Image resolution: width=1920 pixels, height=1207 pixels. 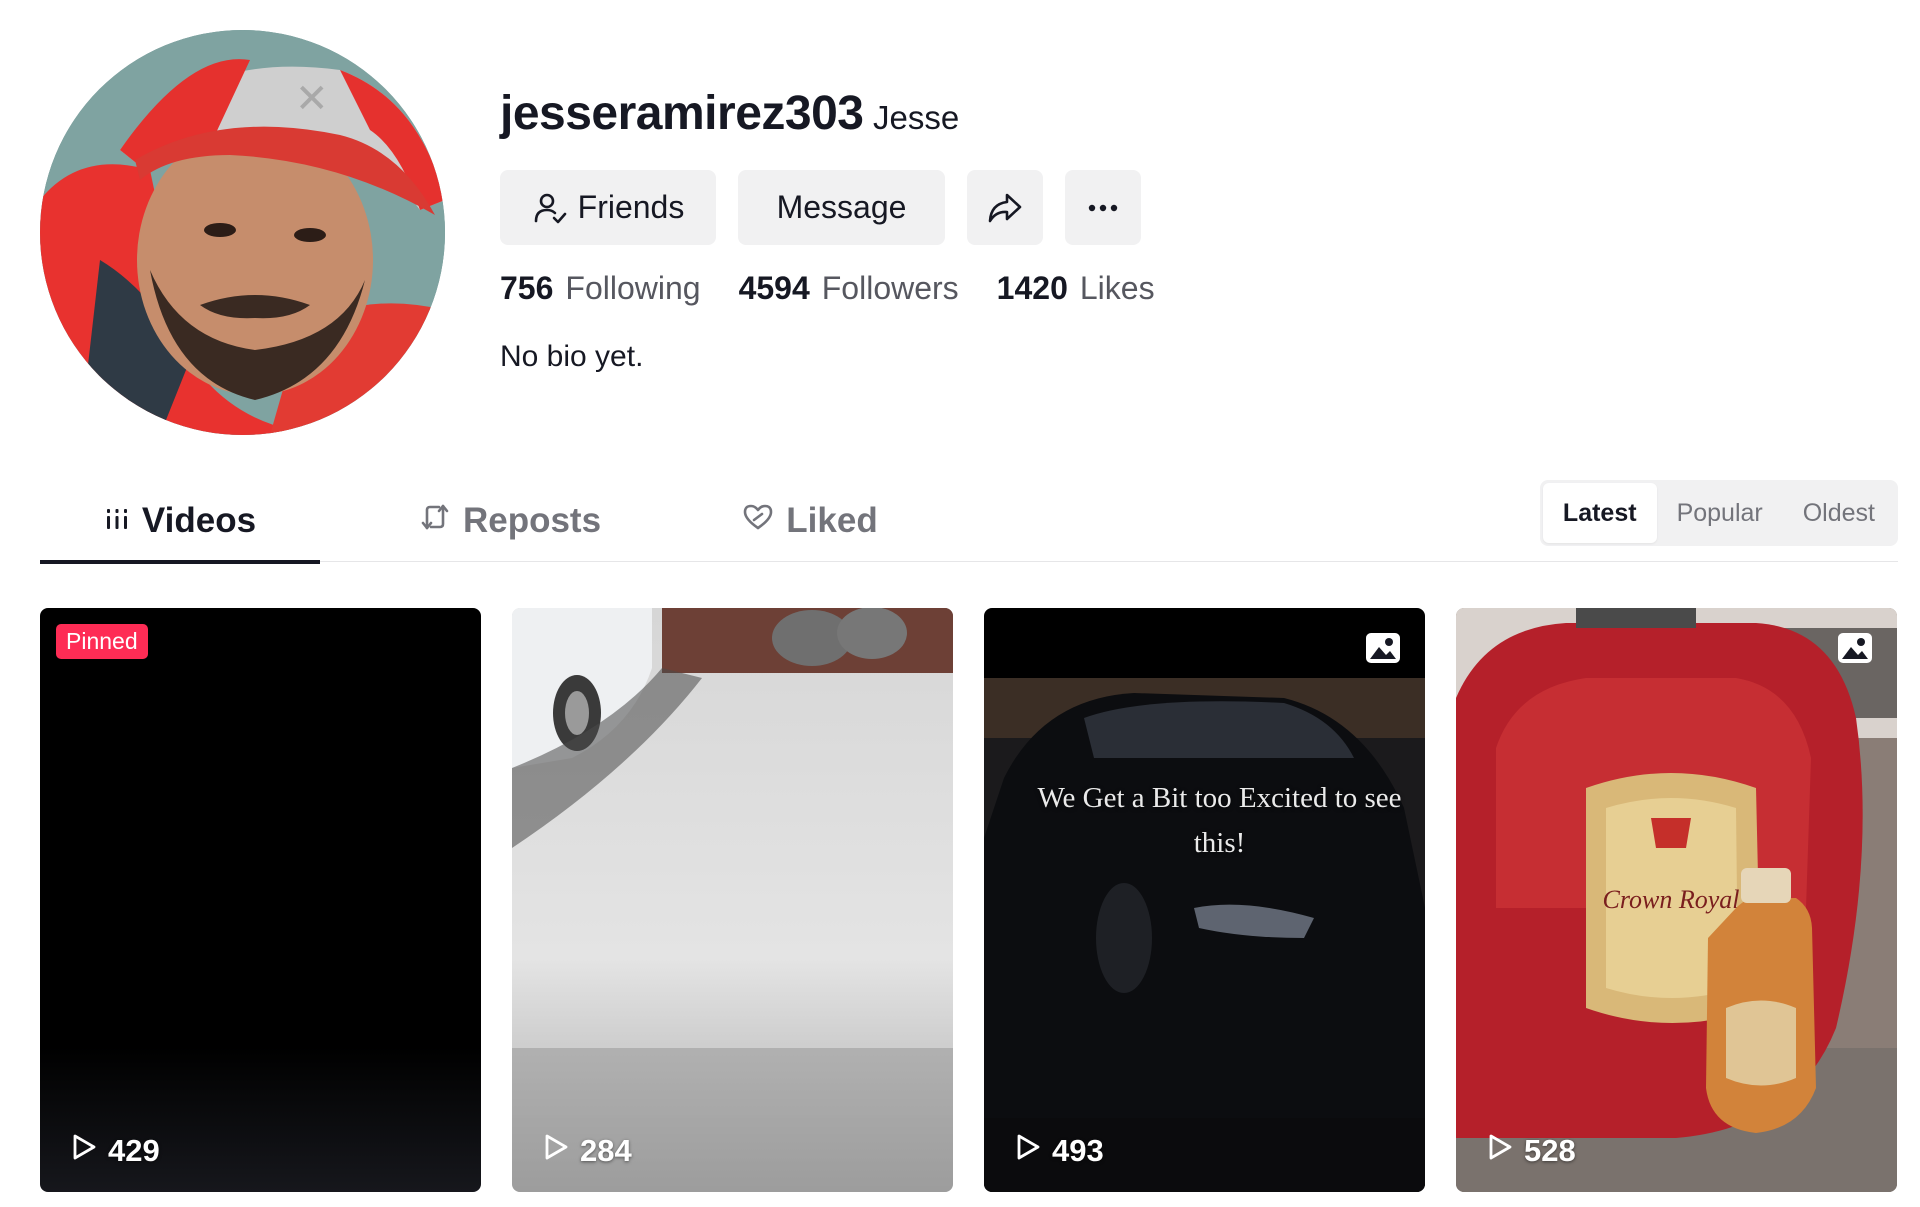 I want to click on video-card: 284, so click(x=732, y=900).